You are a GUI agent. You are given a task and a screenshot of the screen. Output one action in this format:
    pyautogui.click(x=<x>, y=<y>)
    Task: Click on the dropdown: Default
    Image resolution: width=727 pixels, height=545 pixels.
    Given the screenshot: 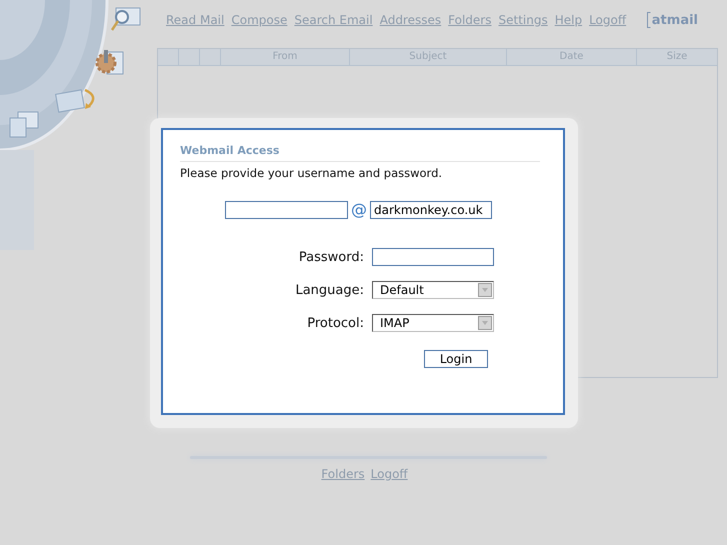 What is the action you would take?
    pyautogui.click(x=433, y=290)
    